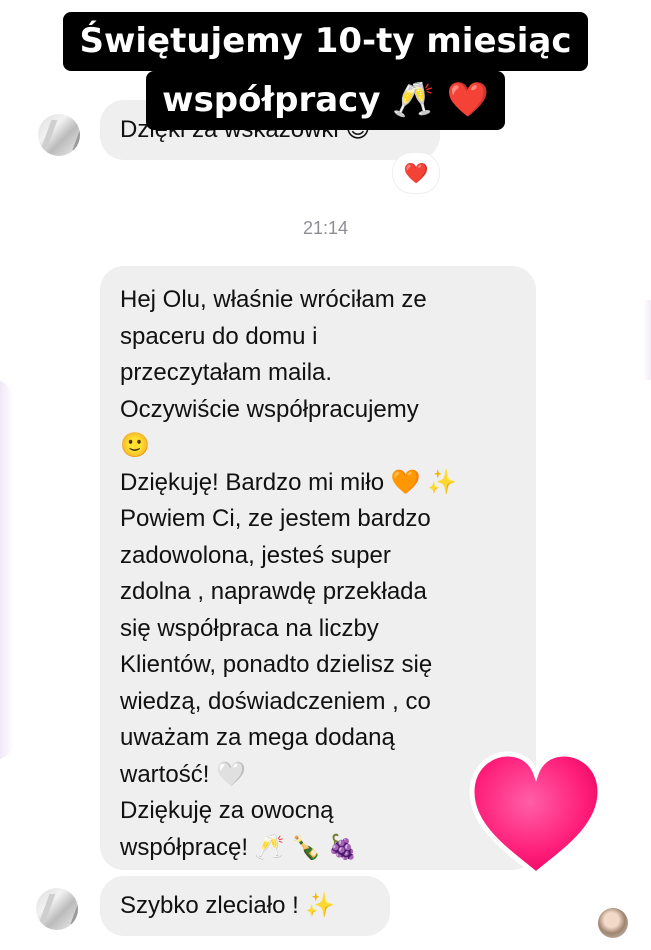  I want to click on reaction-heart-badge: ❤️, so click(416, 173).